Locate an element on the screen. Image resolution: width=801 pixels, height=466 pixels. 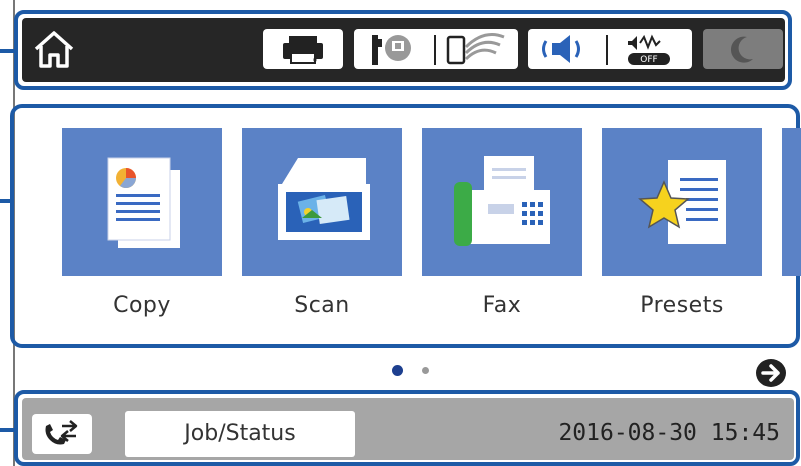
speaker-icon is located at coordinates (561, 49).